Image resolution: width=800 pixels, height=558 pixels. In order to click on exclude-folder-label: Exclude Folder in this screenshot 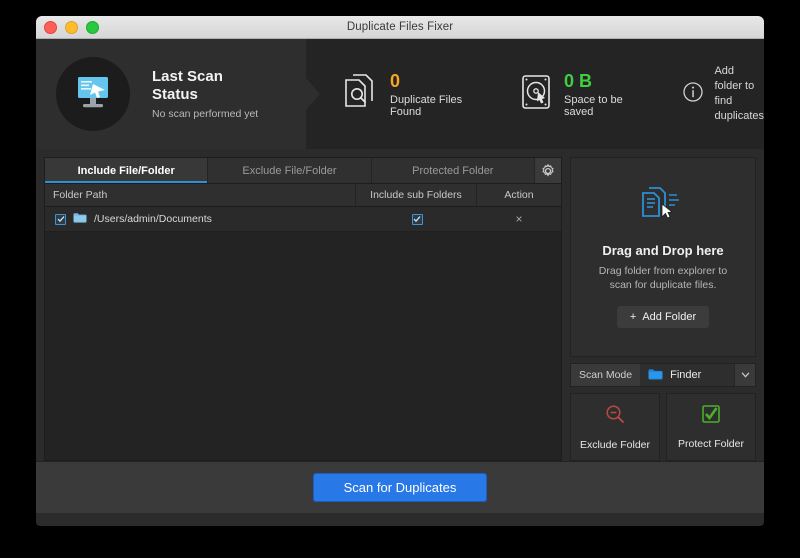, I will do `click(615, 445)`.